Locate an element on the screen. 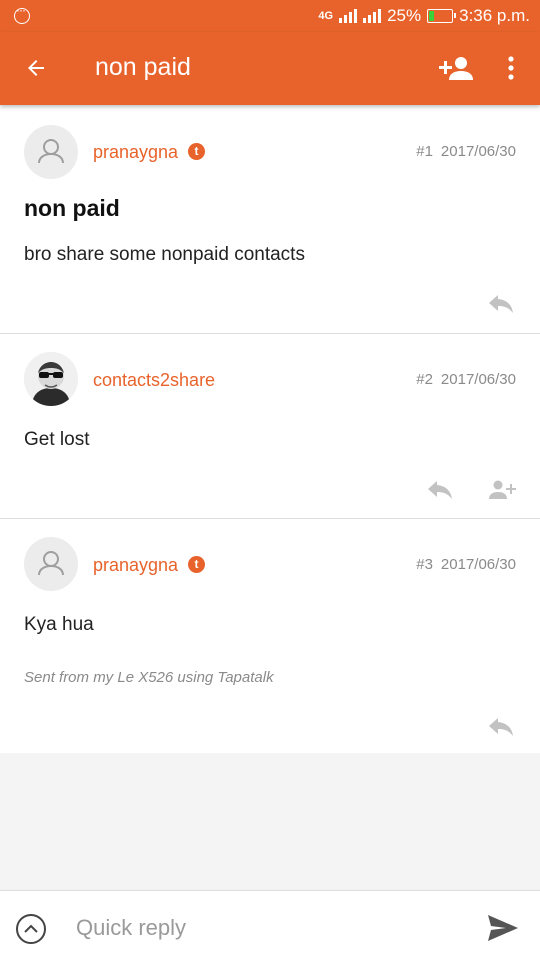 The height and width of the screenshot is (960, 540). send-button is located at coordinates (503, 928).